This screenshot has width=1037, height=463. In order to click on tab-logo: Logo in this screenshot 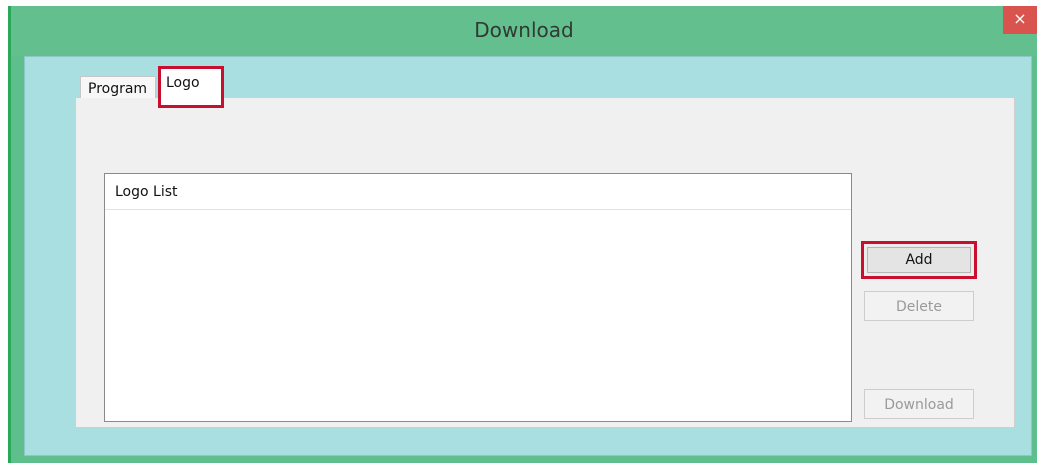, I will do `click(191, 87)`.